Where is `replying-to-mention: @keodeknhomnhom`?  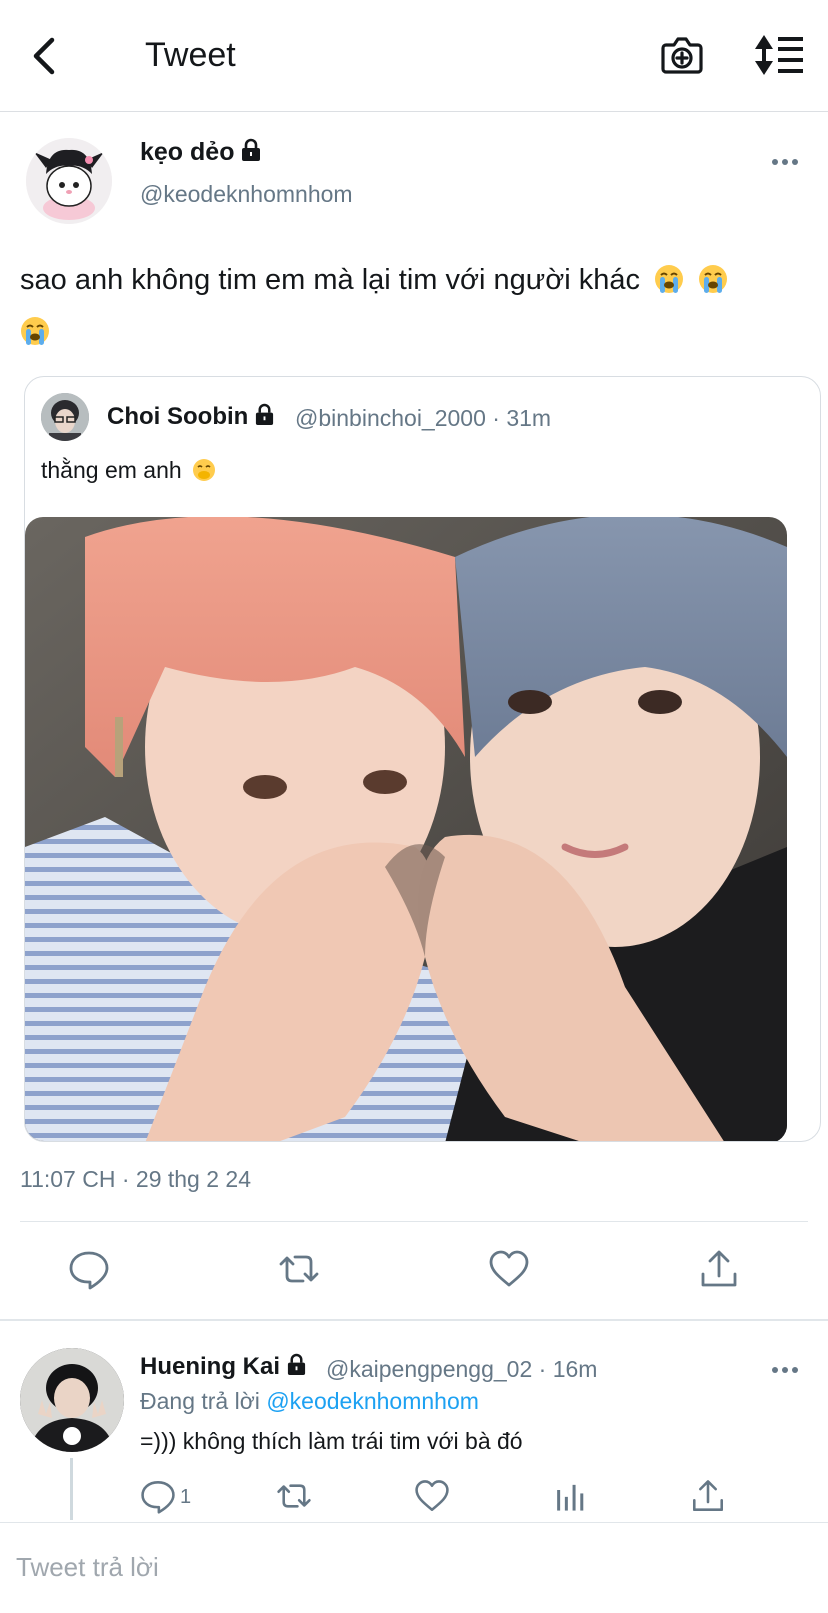 replying-to-mention: @keodeknhomnhom is located at coordinates (372, 1401).